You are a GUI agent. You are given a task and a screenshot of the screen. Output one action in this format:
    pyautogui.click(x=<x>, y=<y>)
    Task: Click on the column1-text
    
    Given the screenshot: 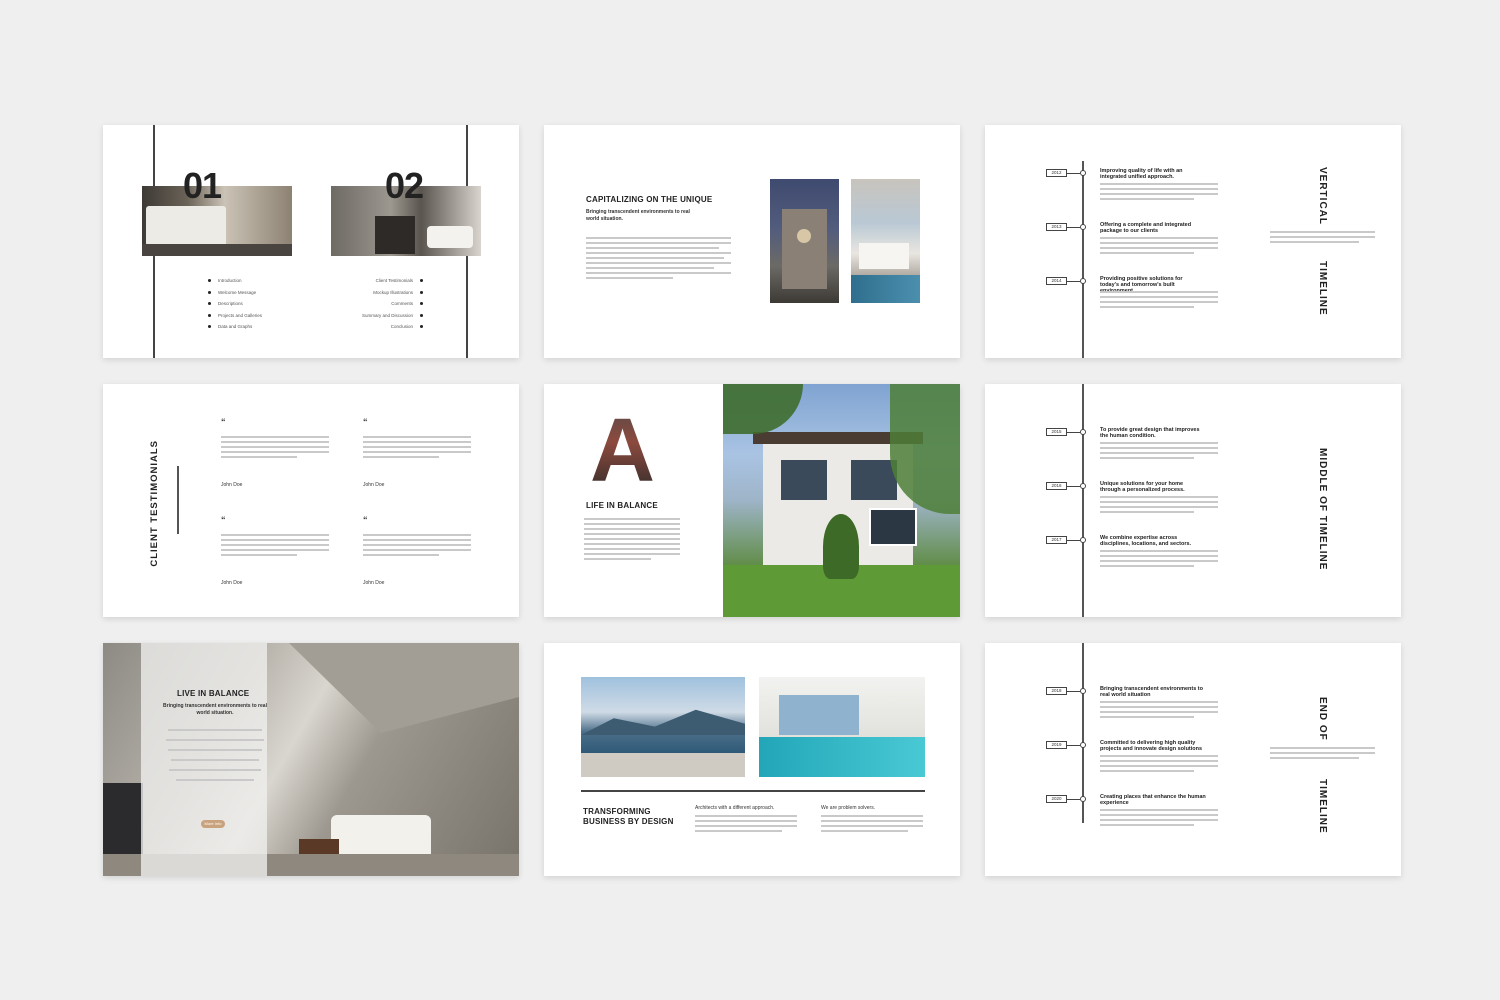 What is the action you would take?
    pyautogui.click(x=746, y=823)
    